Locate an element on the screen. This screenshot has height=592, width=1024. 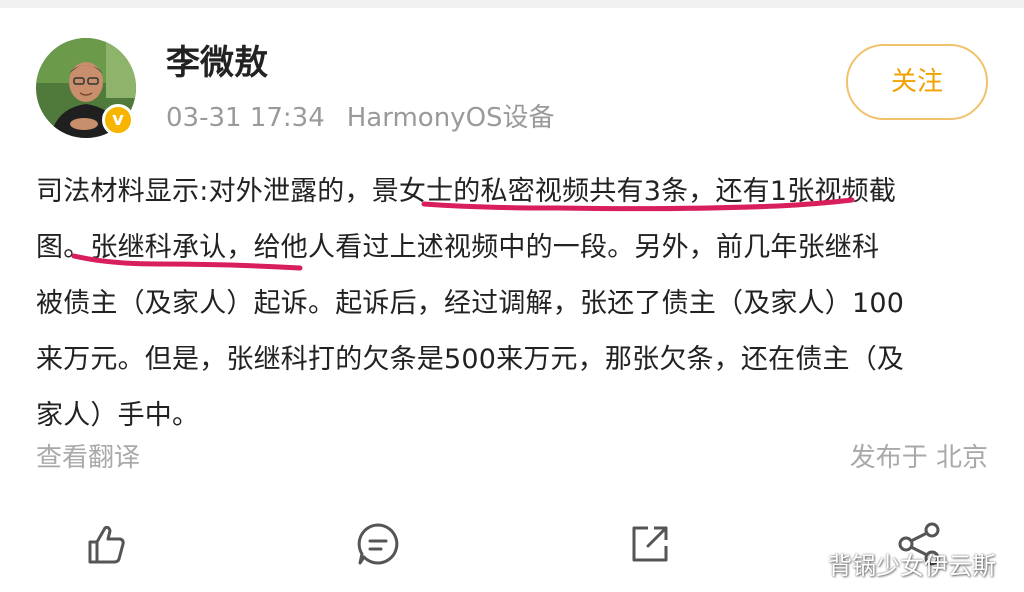
post-body-line: 来万元。但是，张继科打的欠条是500来万元，那张欠条，还在债主（及 is located at coordinates (470, 359).